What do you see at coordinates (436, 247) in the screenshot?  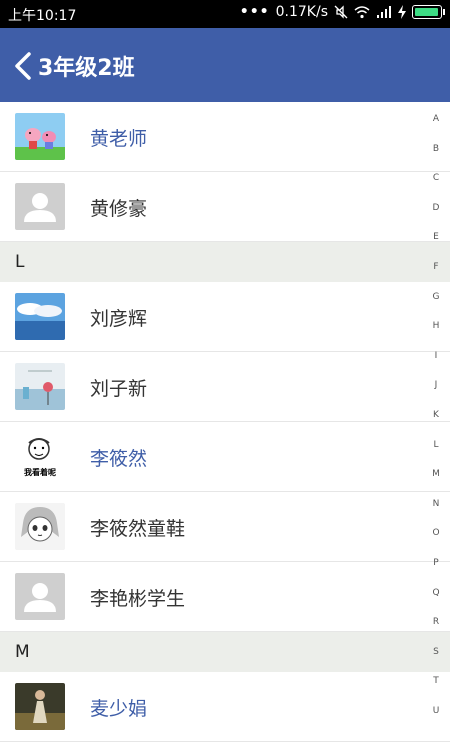 I see `index-letter: E` at bounding box center [436, 247].